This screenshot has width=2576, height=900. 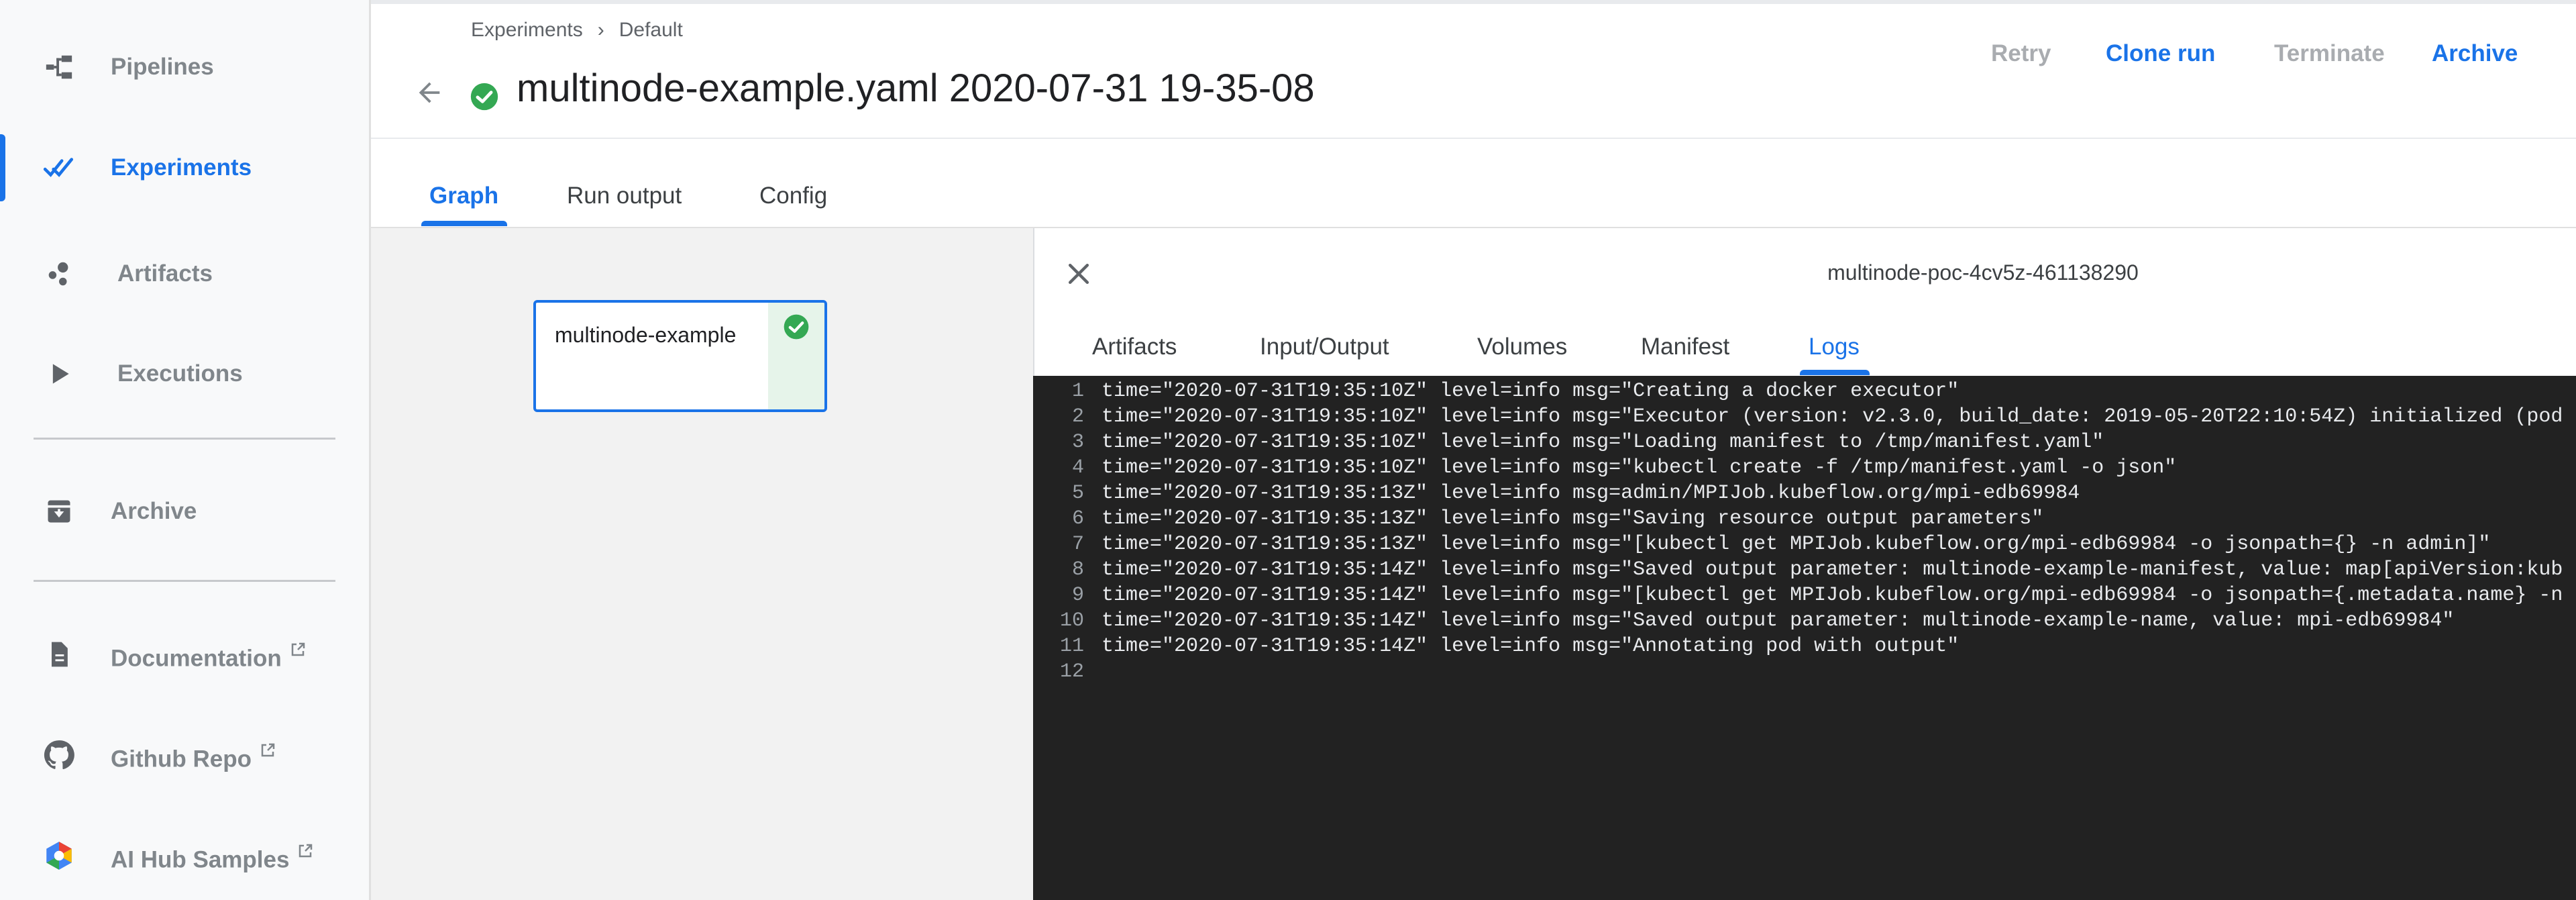 I want to click on close-icon, so click(x=1078, y=274).